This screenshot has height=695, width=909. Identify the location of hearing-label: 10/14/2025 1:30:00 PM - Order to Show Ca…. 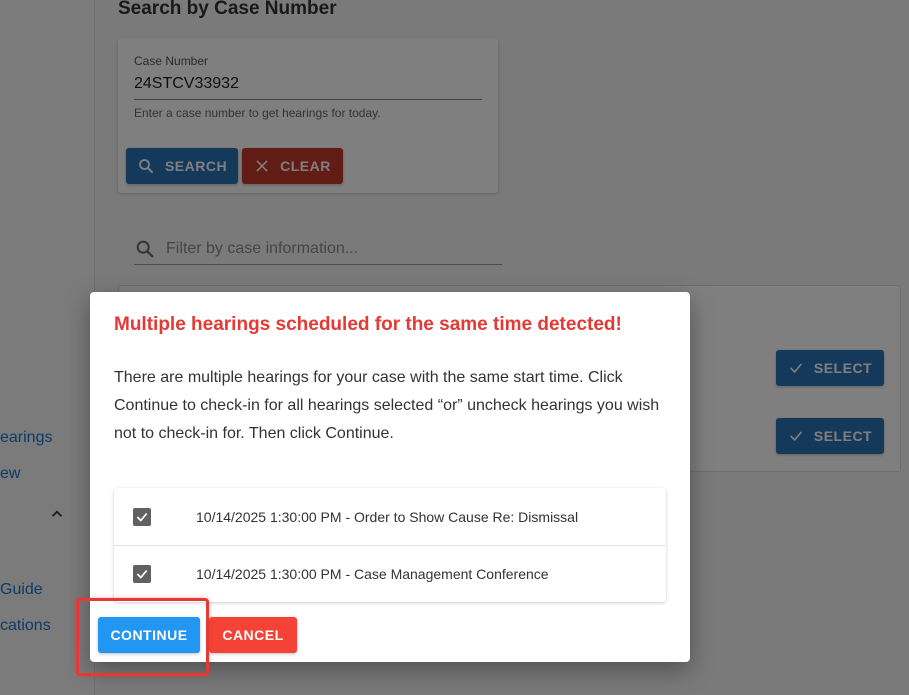
(387, 516).